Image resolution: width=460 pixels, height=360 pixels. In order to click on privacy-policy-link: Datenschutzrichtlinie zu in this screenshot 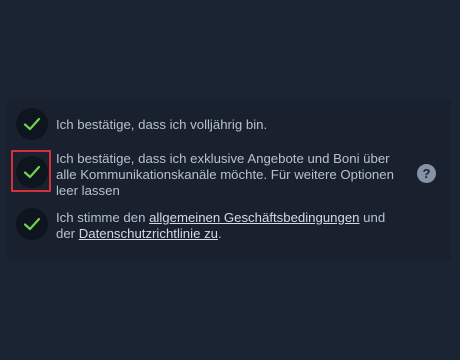, I will do `click(148, 233)`.